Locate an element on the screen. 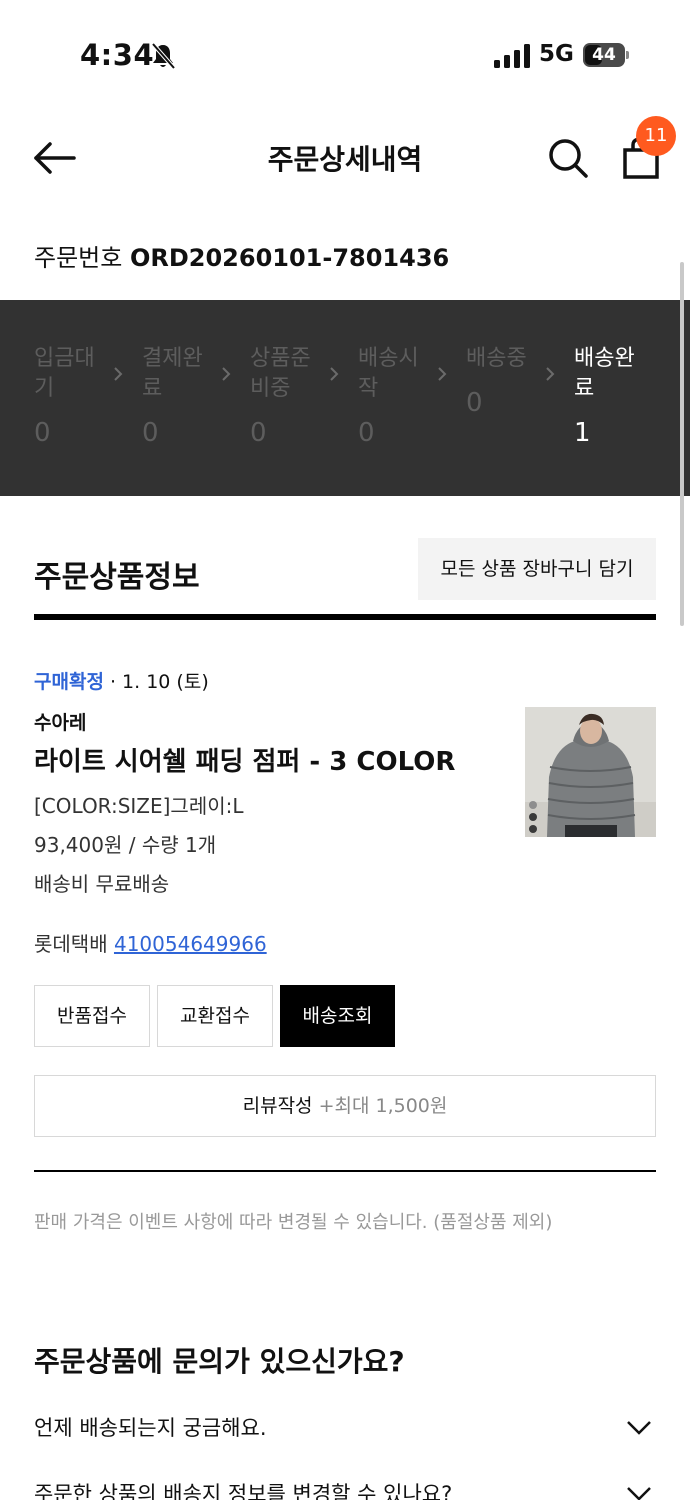 The width and height of the screenshot is (690, 1500). scrollbar is located at coordinates (682, 444).